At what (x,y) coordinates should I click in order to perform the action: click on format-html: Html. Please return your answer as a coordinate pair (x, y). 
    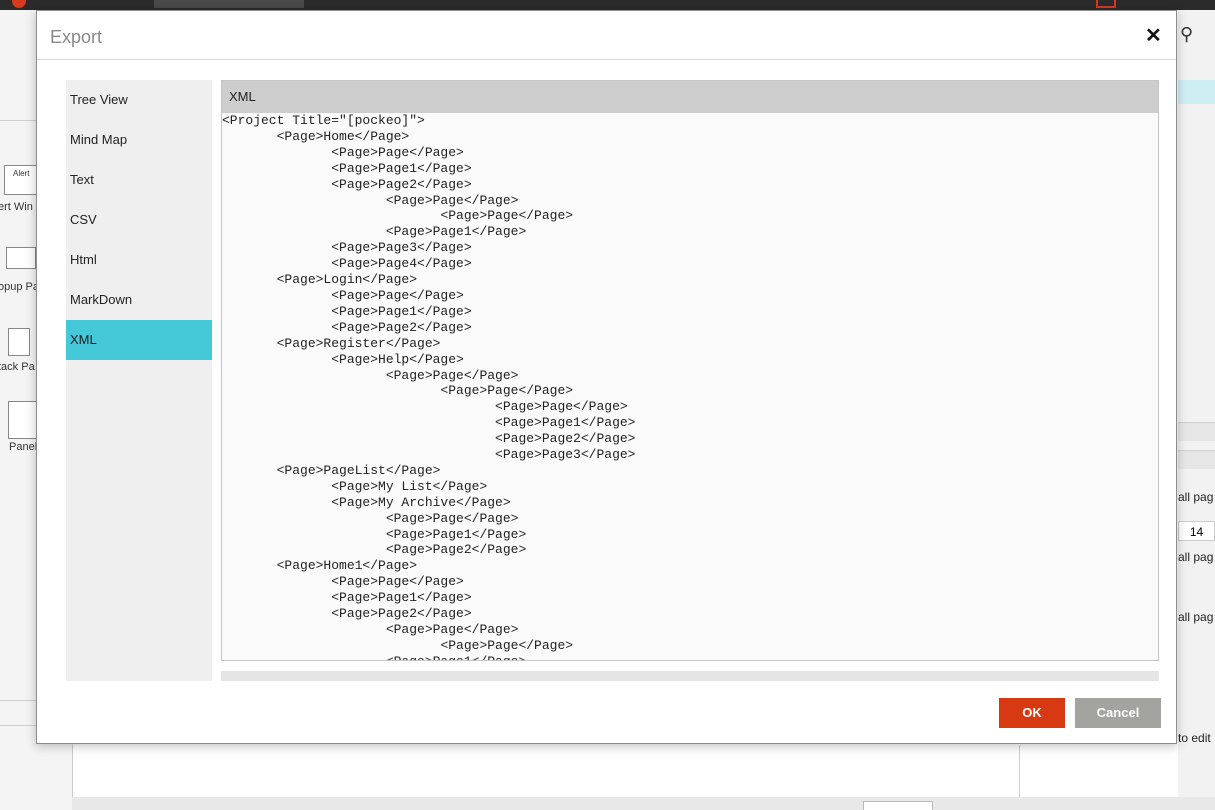
    Looking at the image, I should click on (139, 260).